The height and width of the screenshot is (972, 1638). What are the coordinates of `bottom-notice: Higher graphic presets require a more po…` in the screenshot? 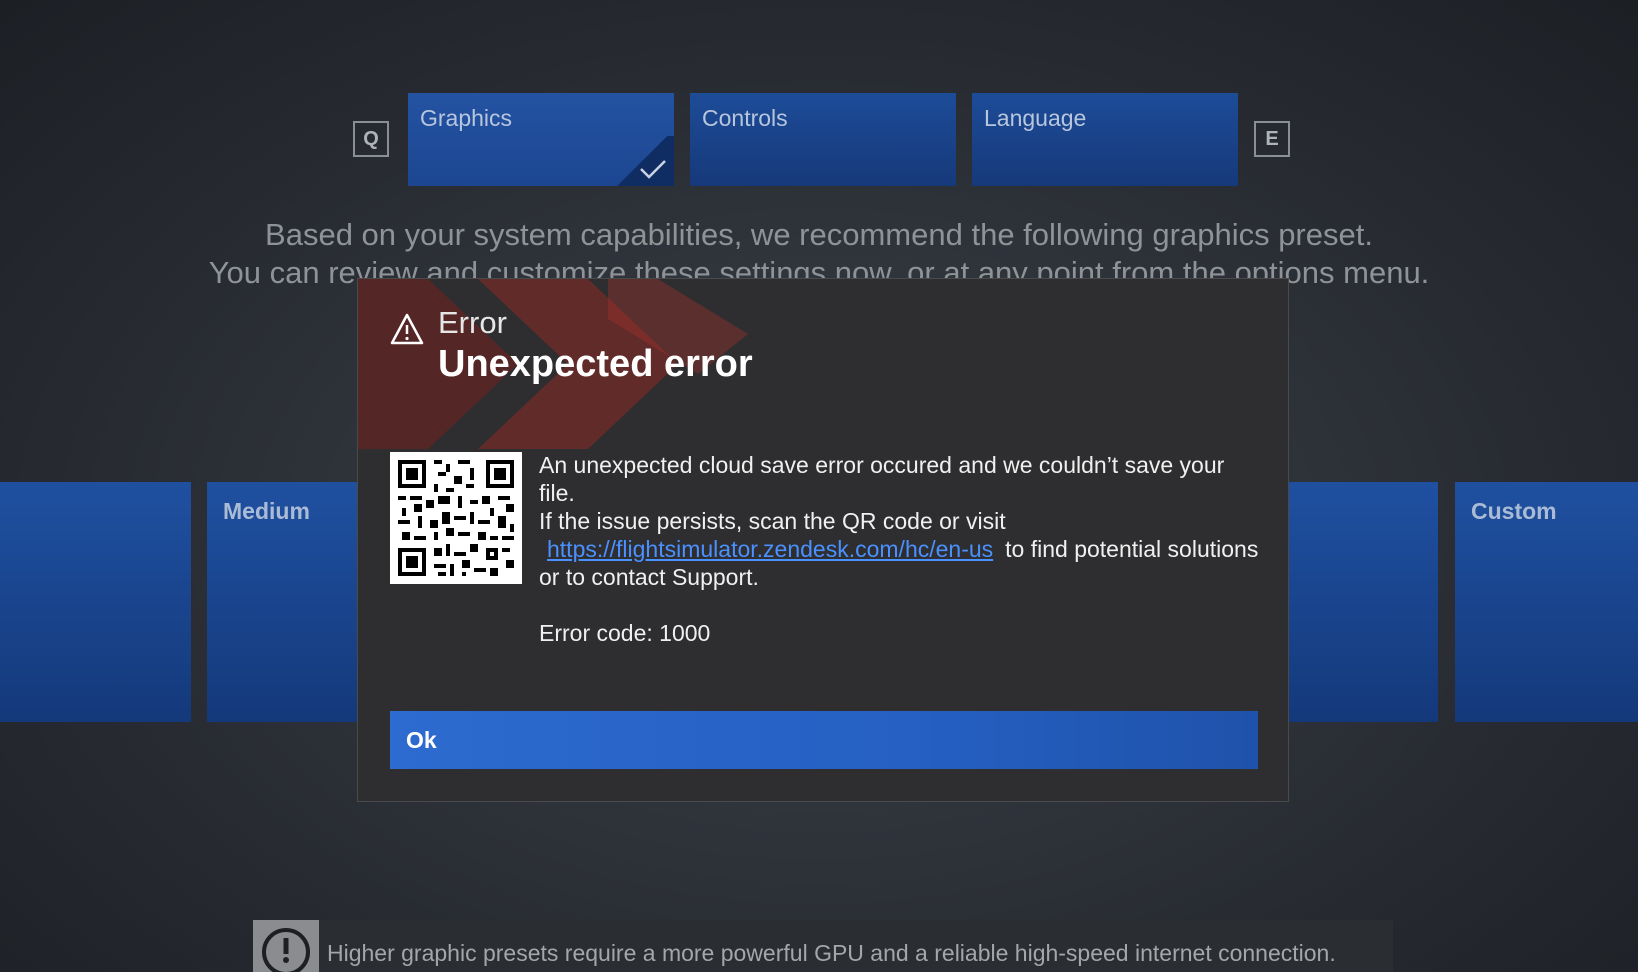 It's located at (823, 946).